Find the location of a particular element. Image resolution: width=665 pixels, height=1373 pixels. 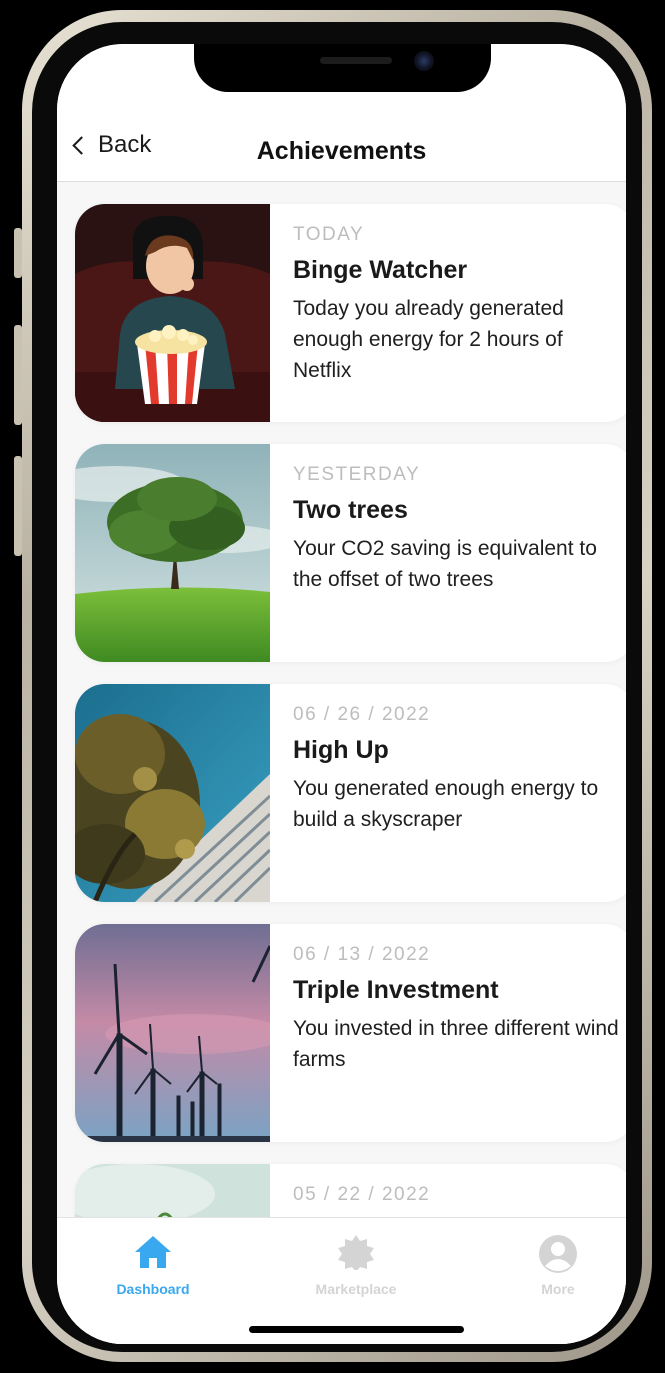

tab-bar: Dashboard Marketplace More is located at coordinates (341, 1280).